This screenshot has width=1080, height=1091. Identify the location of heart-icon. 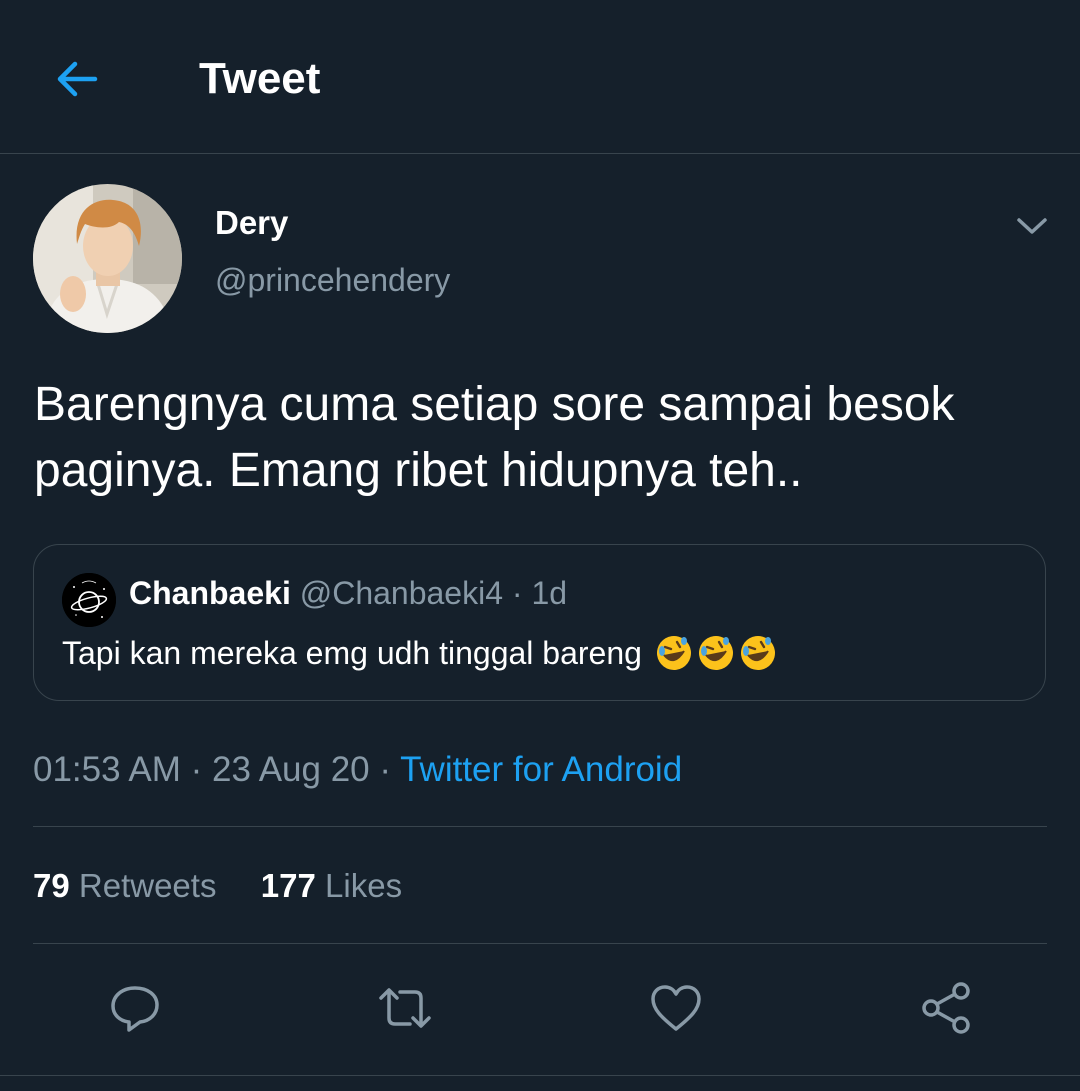
(676, 1008).